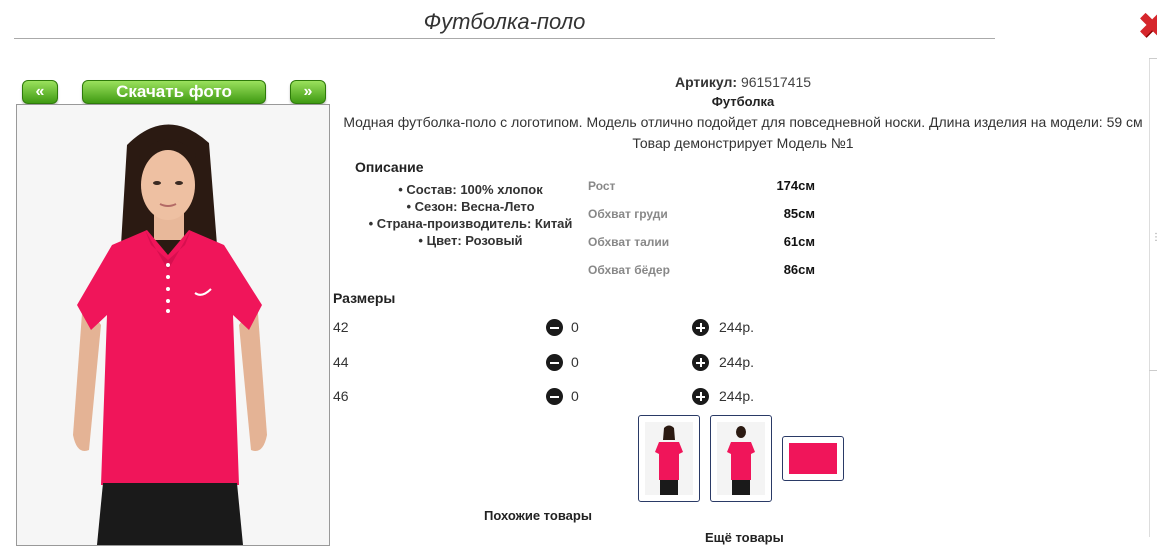 The width and height of the screenshot is (1157, 546). I want to click on close-icon: ✖, so click(1147, 26).